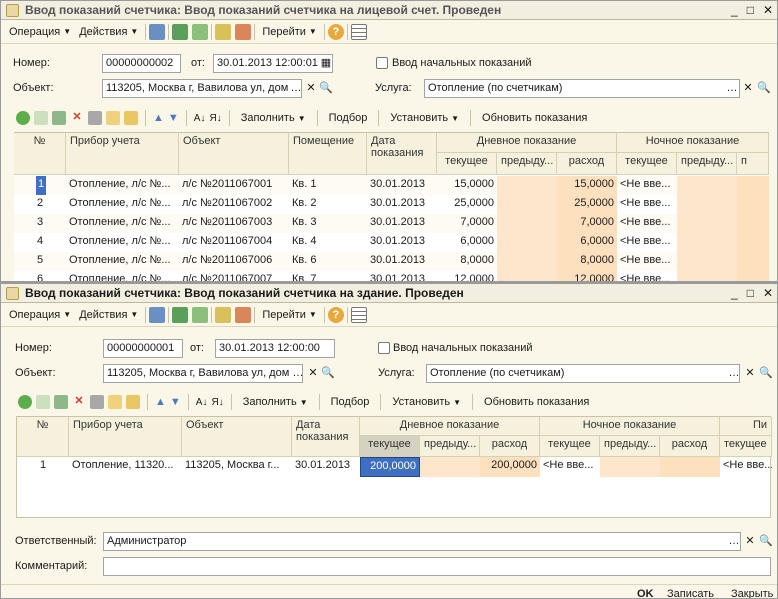  What do you see at coordinates (95, 118) in the screenshot?
I see `end-edit-icon` at bounding box center [95, 118].